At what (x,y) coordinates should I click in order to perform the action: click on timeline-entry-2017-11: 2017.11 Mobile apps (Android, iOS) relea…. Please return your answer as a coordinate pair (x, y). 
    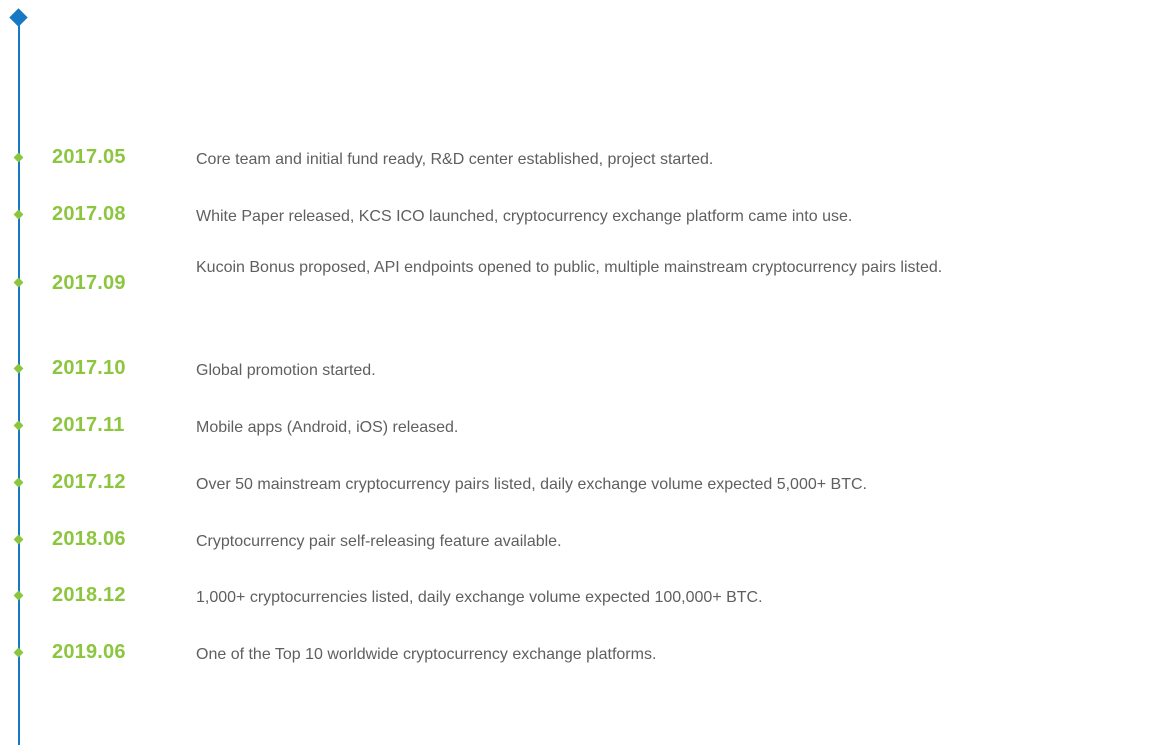
    Looking at the image, I should click on (575, 426).